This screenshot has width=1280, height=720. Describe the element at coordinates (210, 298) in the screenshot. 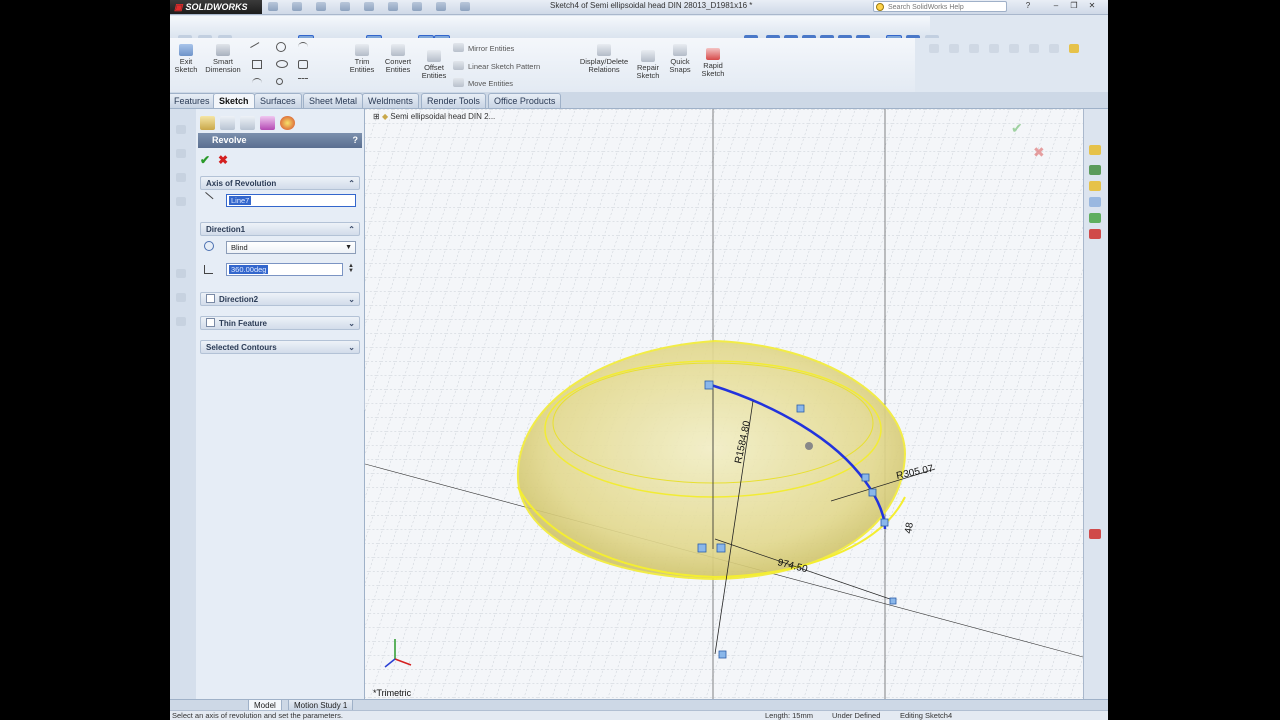

I see `direction2-checkbox` at that location.